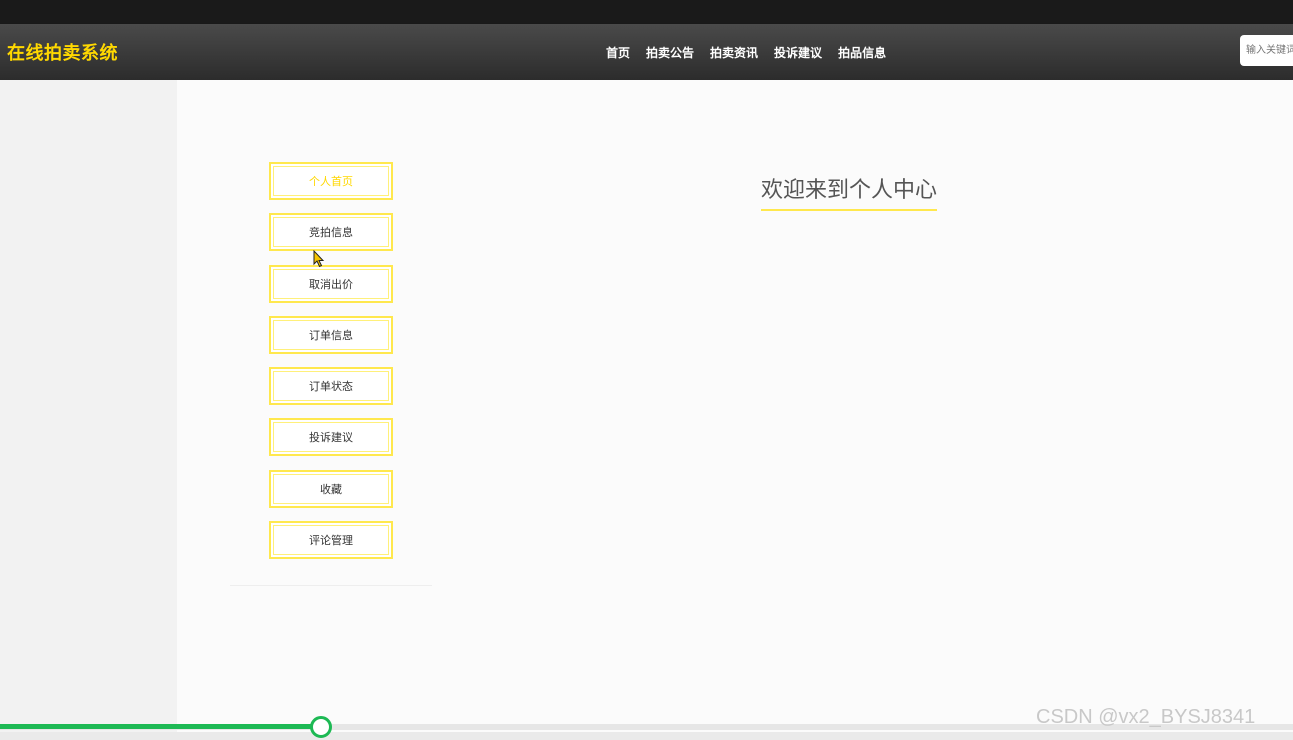  I want to click on nav-auction-announcements: 拍卖公告, so click(670, 52).